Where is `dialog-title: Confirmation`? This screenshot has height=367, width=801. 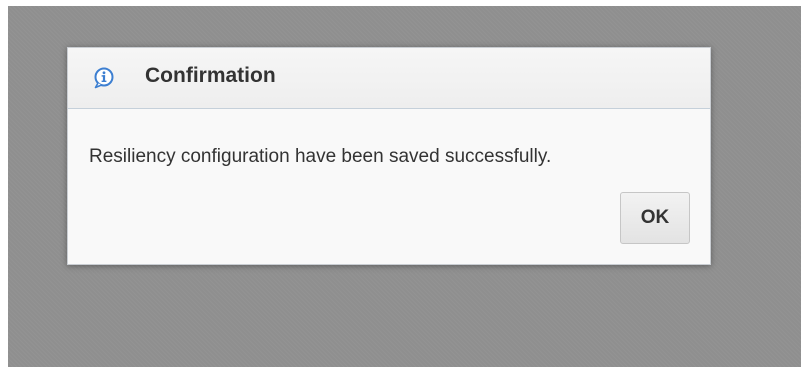
dialog-title: Confirmation is located at coordinates (210, 75).